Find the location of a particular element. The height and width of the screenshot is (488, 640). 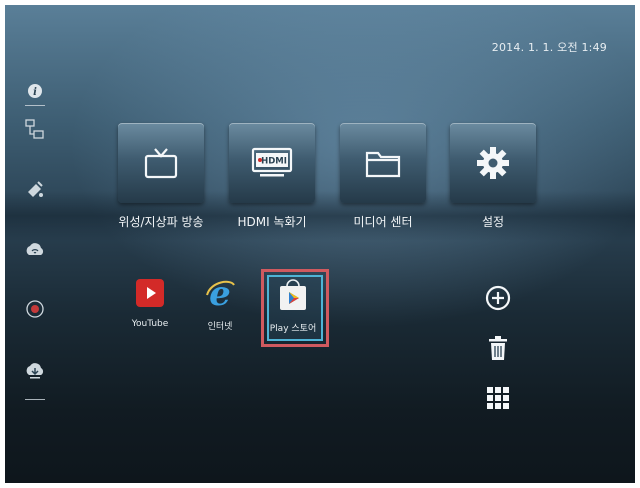

cloud-download-icon is located at coordinates (35, 371).